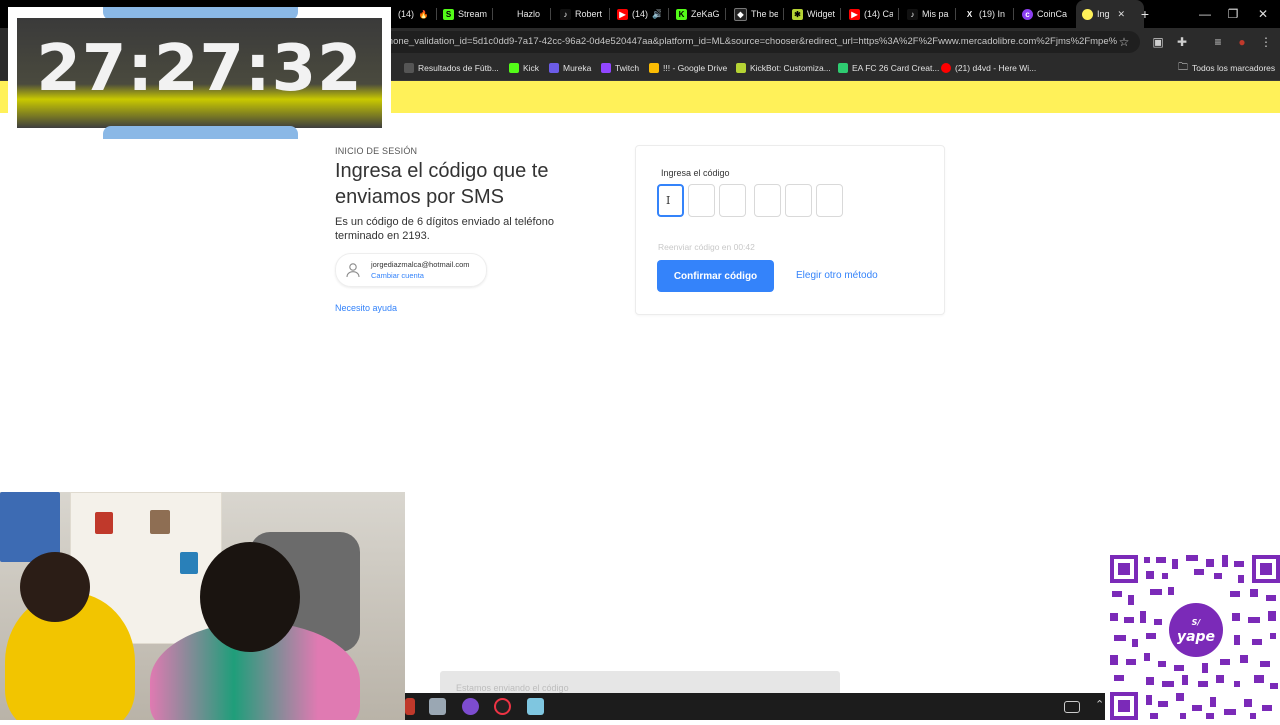 The image size is (1280, 725). What do you see at coordinates (1124, 42) in the screenshot?
I see `star-icon: ☆` at bounding box center [1124, 42].